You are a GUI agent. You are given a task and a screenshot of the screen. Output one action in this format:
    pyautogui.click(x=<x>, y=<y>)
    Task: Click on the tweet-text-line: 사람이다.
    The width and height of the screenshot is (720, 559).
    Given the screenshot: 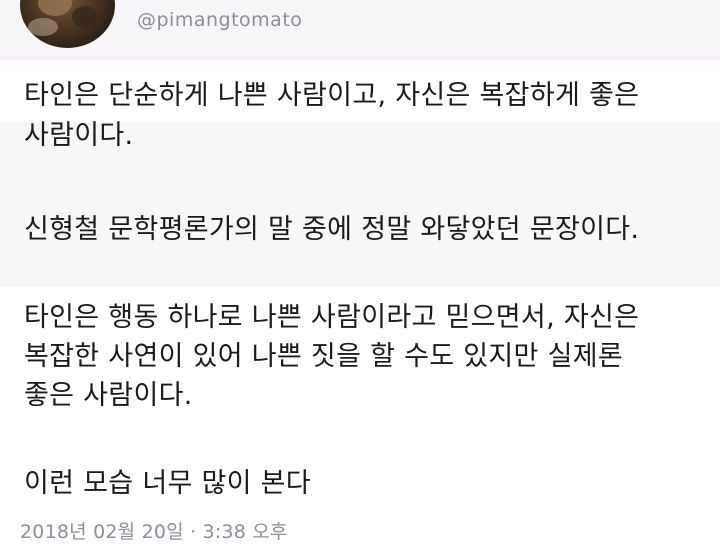 What is the action you would take?
    pyautogui.click(x=79, y=135)
    